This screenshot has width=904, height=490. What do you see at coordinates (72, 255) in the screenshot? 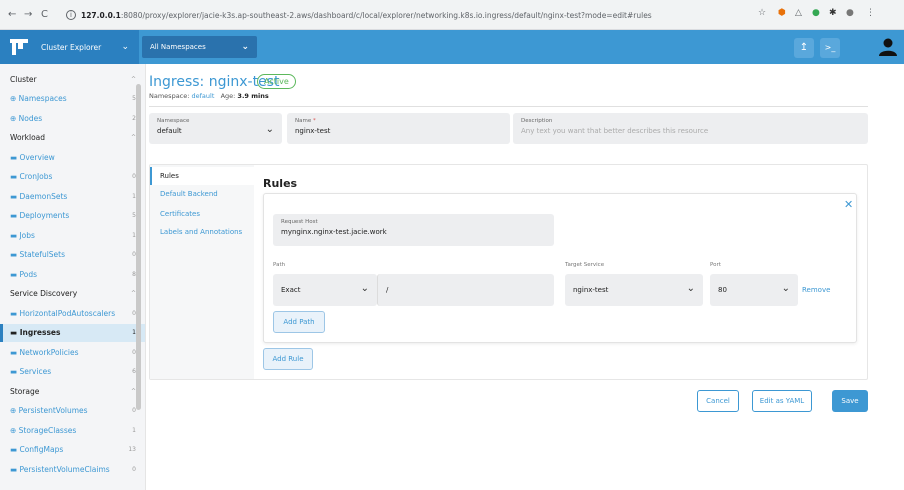
I see `sidebar-item: ▬ StatefulSets 0` at bounding box center [72, 255].